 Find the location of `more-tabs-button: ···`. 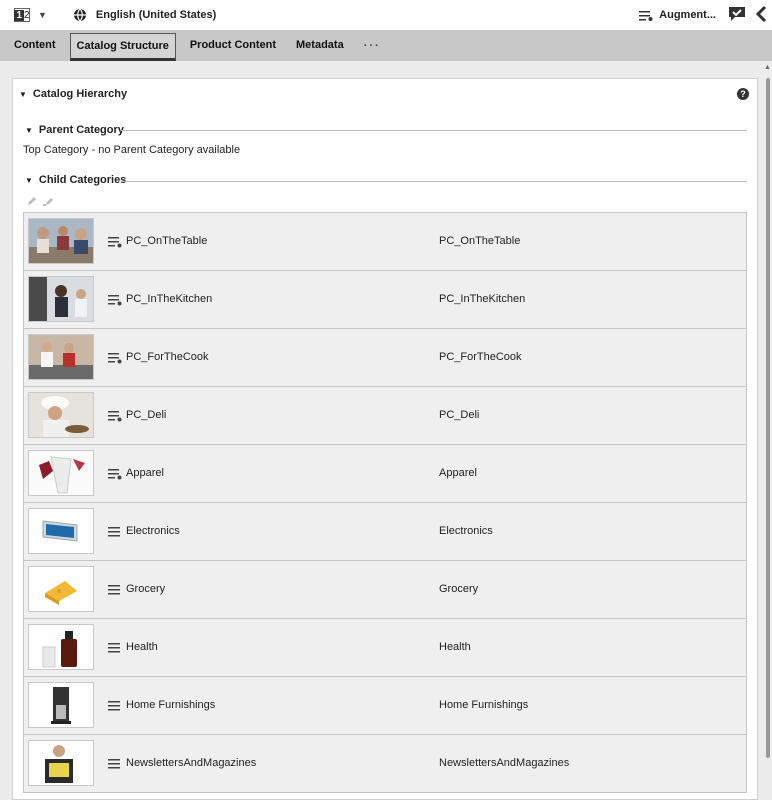

more-tabs-button: ··· is located at coordinates (372, 46).